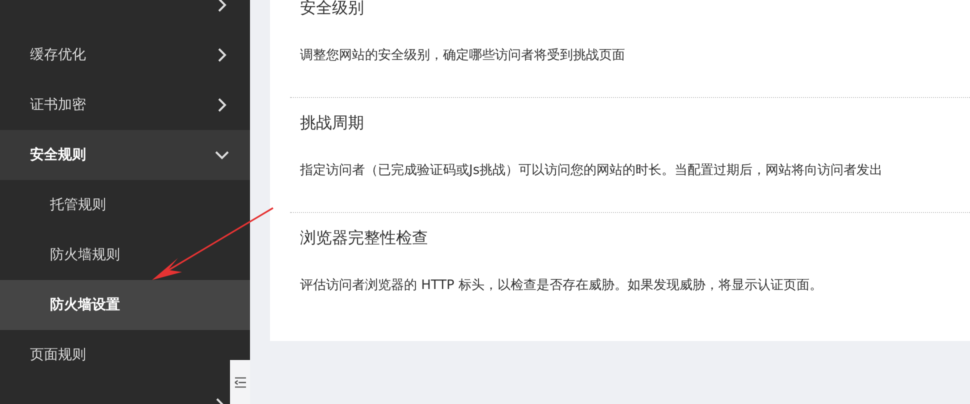 Image resolution: width=970 pixels, height=404 pixels. Describe the element at coordinates (592, 170) in the screenshot. I see `section-description: 指定访问者（已完成验证码或Js挑战）可以访问您的网站的时长。当配置过期后，网站将向访问者发出` at that location.